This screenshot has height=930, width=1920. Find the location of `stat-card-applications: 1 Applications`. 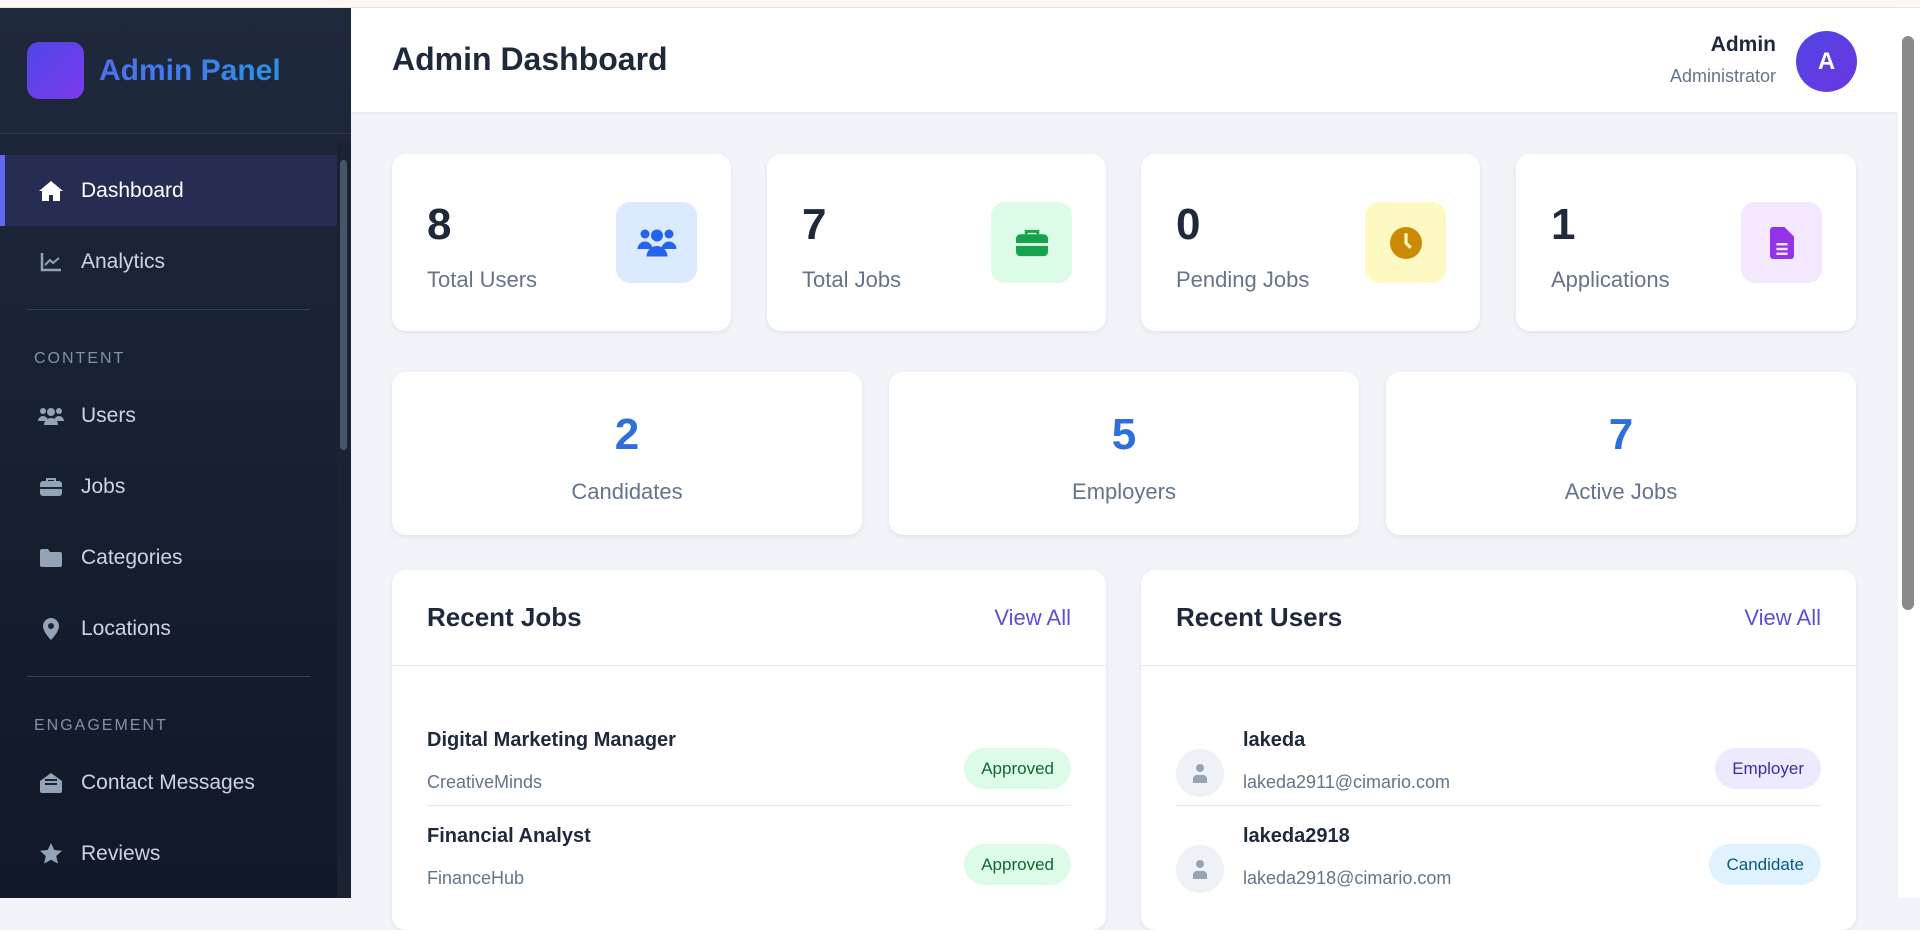

stat-card-applications: 1 Applications is located at coordinates (1686, 242).